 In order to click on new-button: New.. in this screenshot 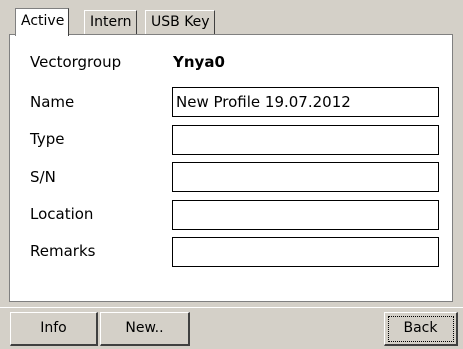, I will do `click(145, 329)`.